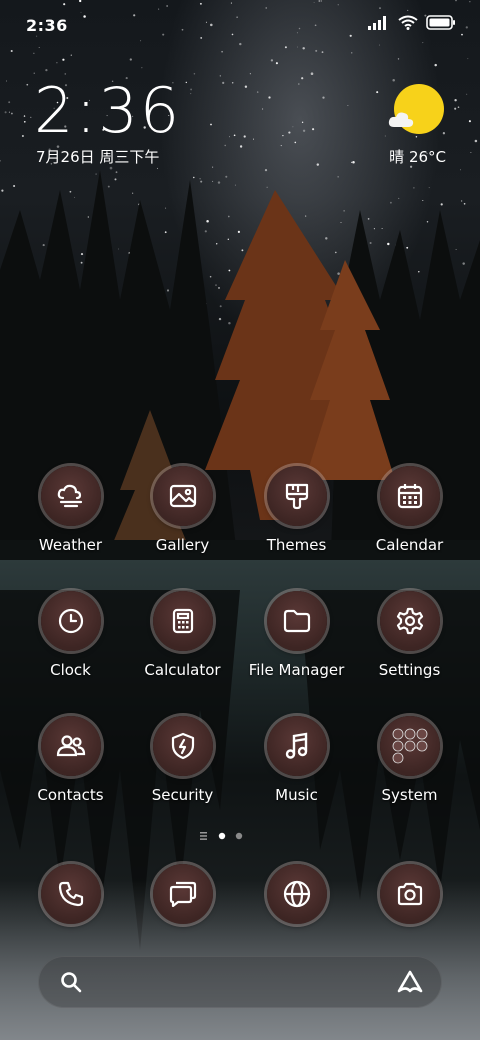  I want to click on gallery-icon, so click(182, 496).